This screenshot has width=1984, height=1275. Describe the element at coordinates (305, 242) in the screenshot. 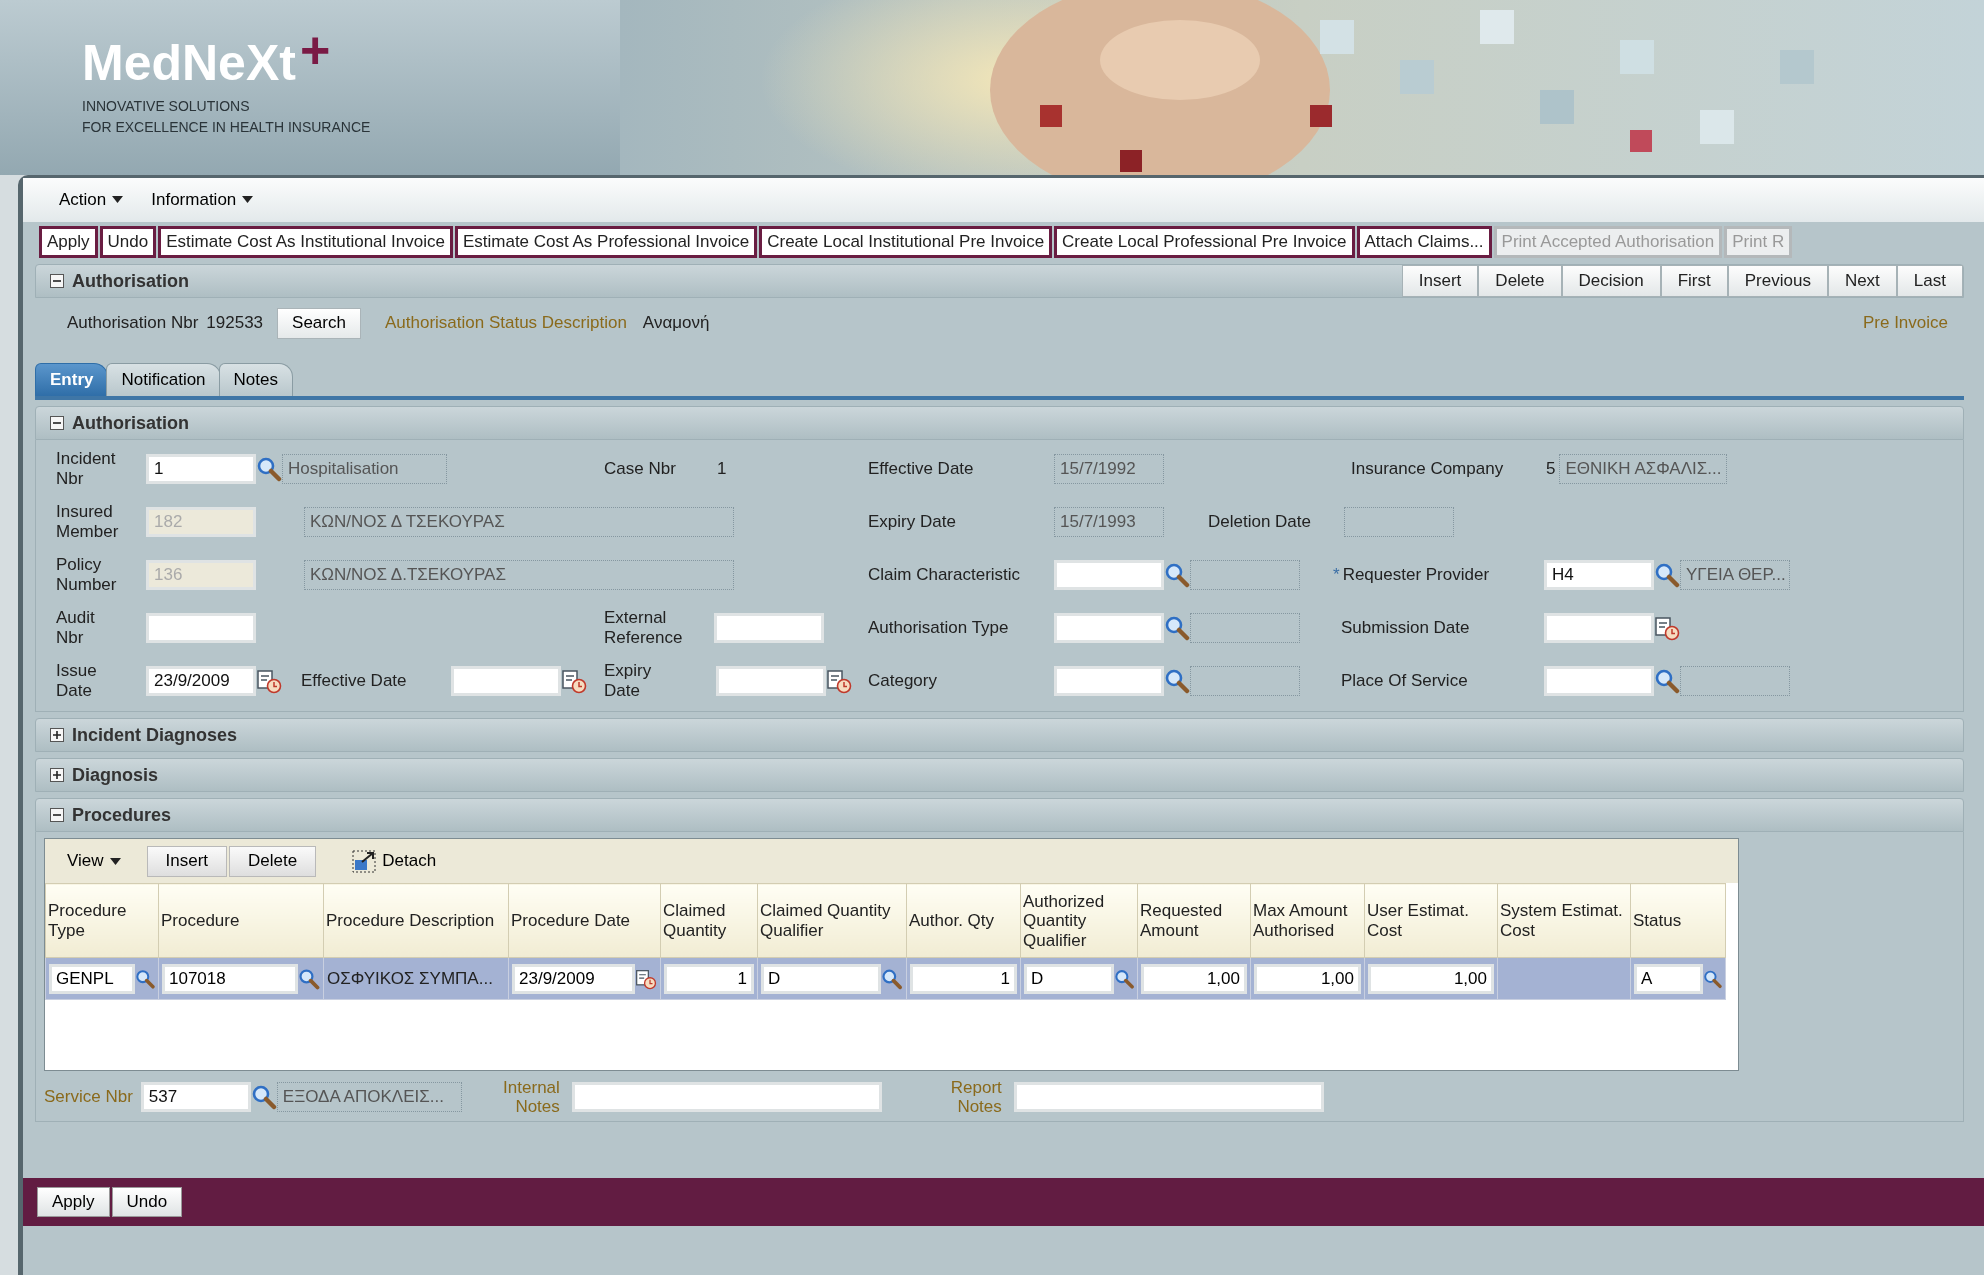

I see `toolbar-button: Estimate Cost As Institutional Invoice` at that location.